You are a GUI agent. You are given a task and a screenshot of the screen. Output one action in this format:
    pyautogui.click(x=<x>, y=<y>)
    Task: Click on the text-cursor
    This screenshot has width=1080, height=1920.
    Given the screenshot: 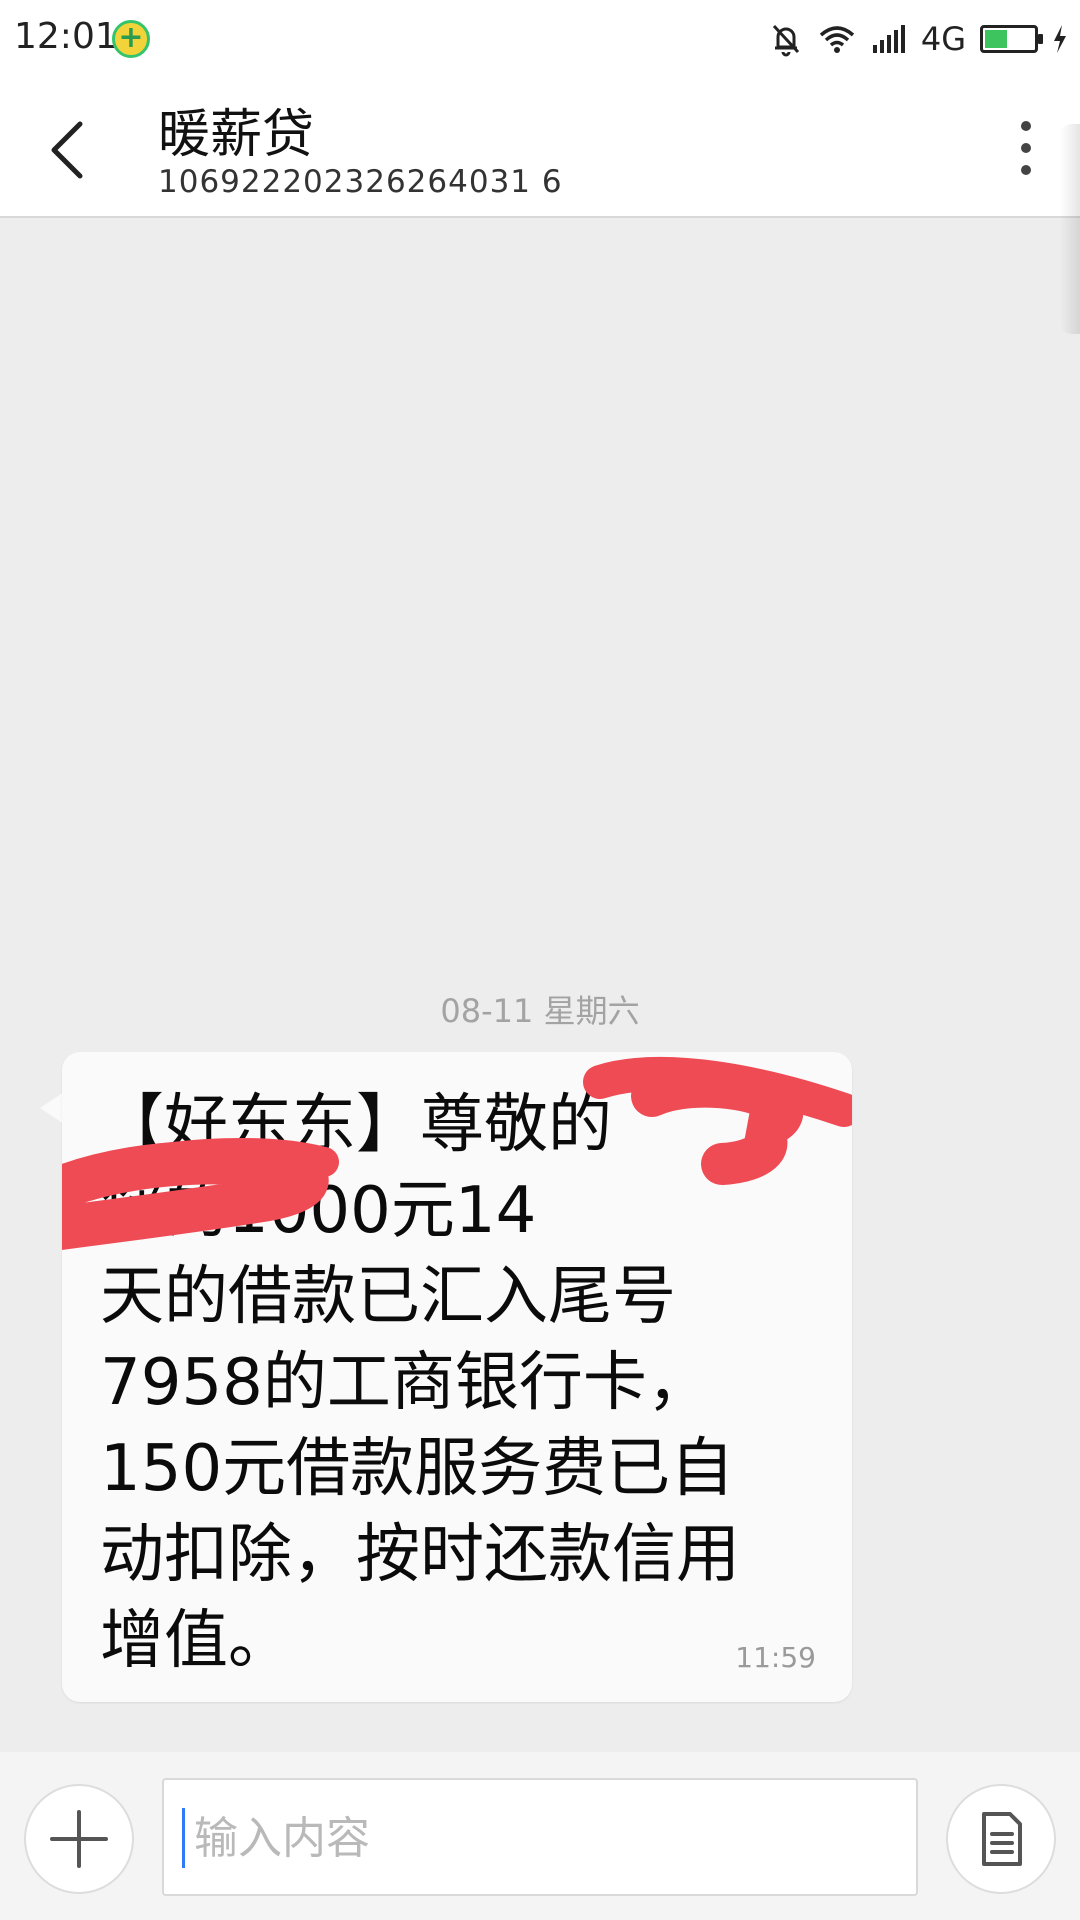 What is the action you would take?
    pyautogui.click(x=183, y=1838)
    